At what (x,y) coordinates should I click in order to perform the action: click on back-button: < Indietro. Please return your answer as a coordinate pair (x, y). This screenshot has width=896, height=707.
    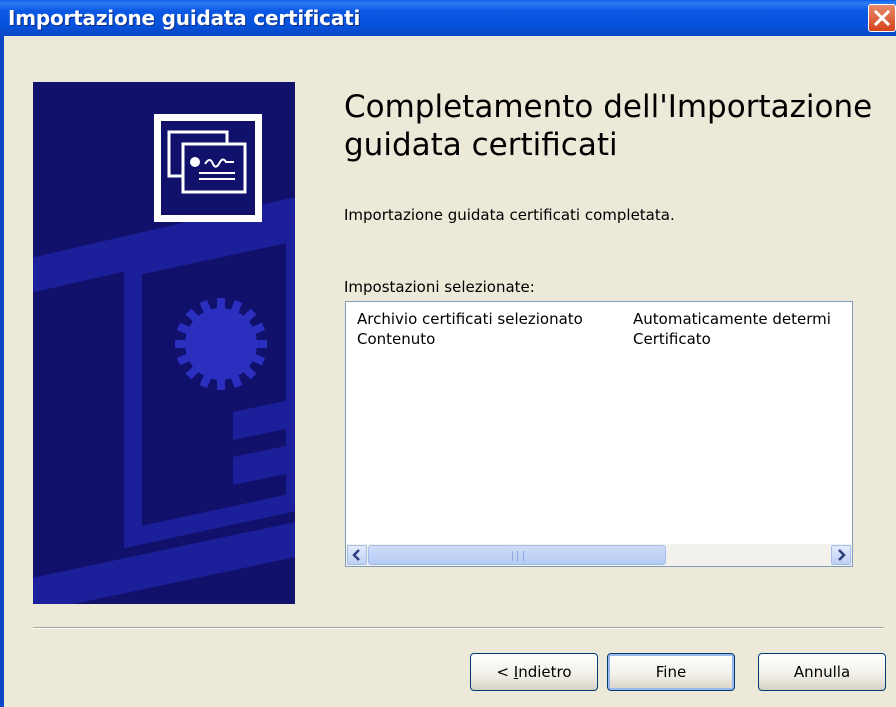
    Looking at the image, I should click on (534, 672).